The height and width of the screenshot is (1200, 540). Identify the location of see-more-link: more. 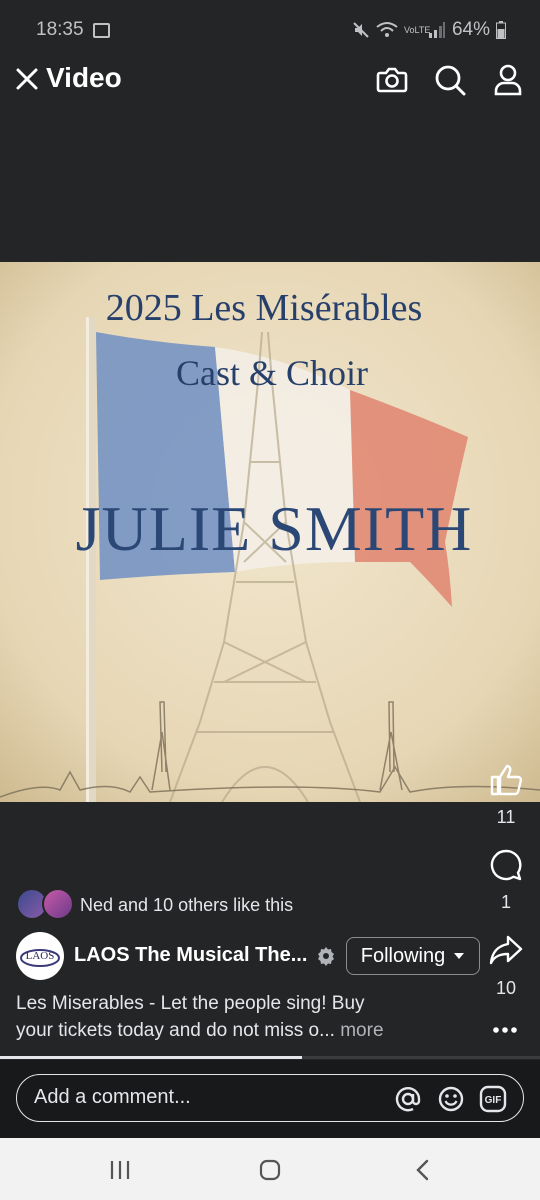
(361, 1030).